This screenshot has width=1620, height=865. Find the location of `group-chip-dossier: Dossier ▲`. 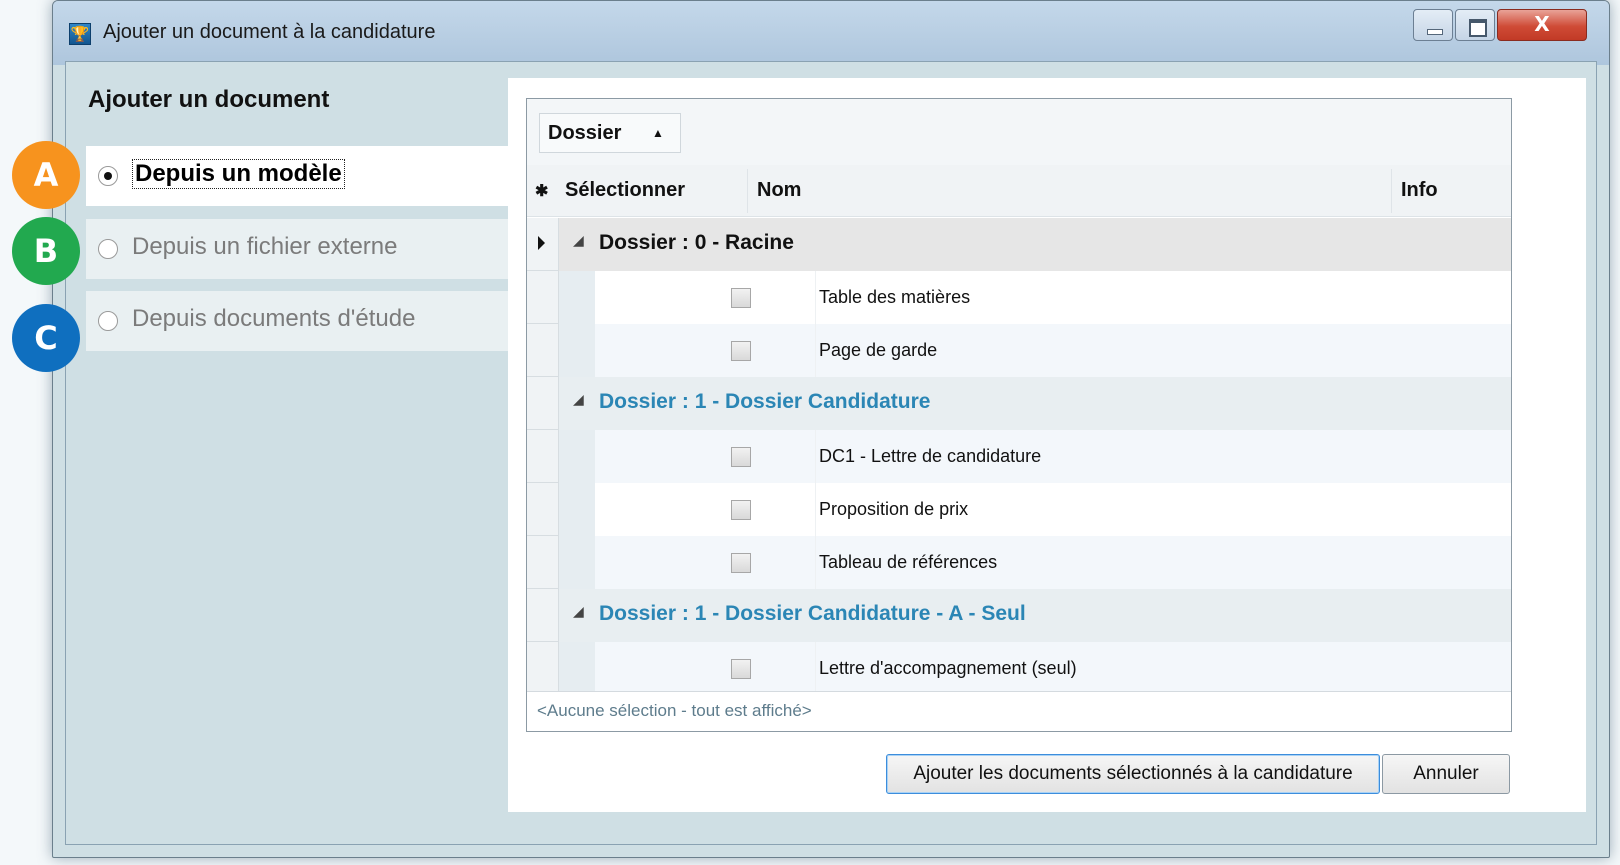

group-chip-dossier: Dossier ▲ is located at coordinates (610, 133).